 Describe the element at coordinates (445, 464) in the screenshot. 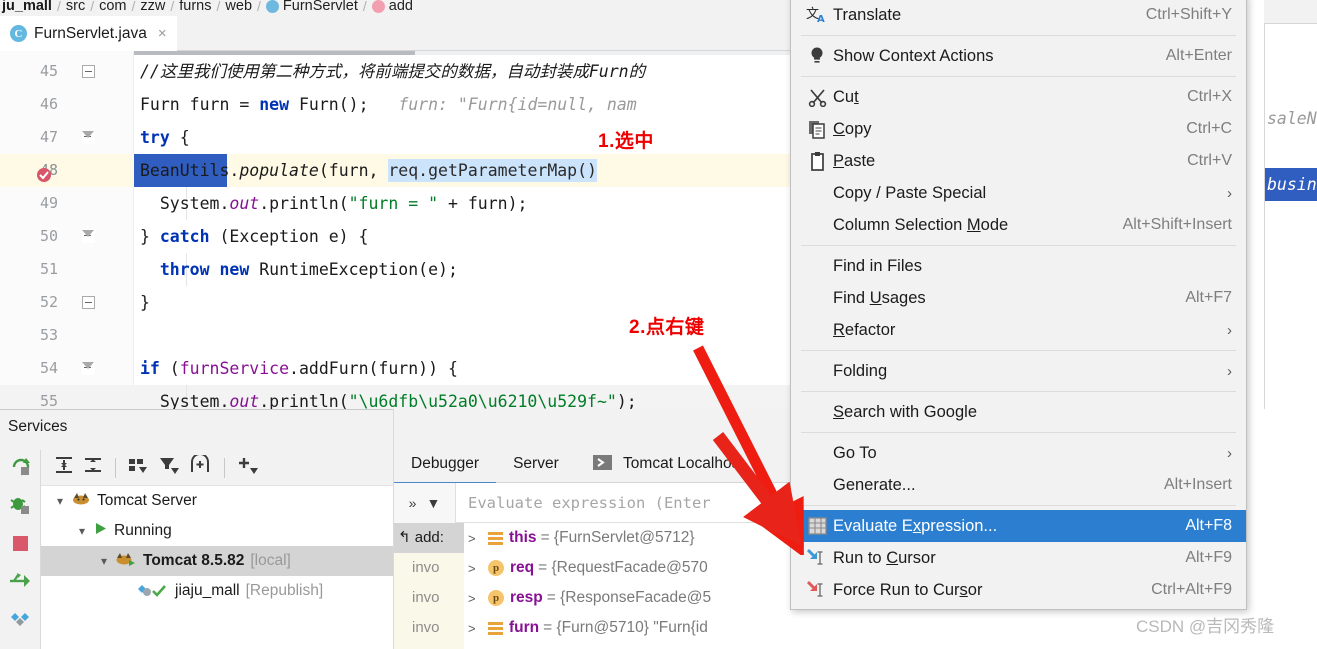

I see `tab-debugger: Debugger` at that location.